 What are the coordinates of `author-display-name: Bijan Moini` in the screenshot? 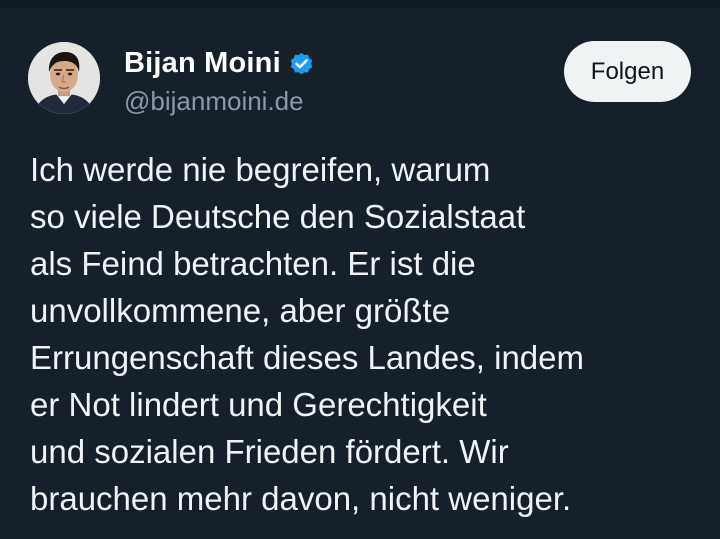 It's located at (202, 63).